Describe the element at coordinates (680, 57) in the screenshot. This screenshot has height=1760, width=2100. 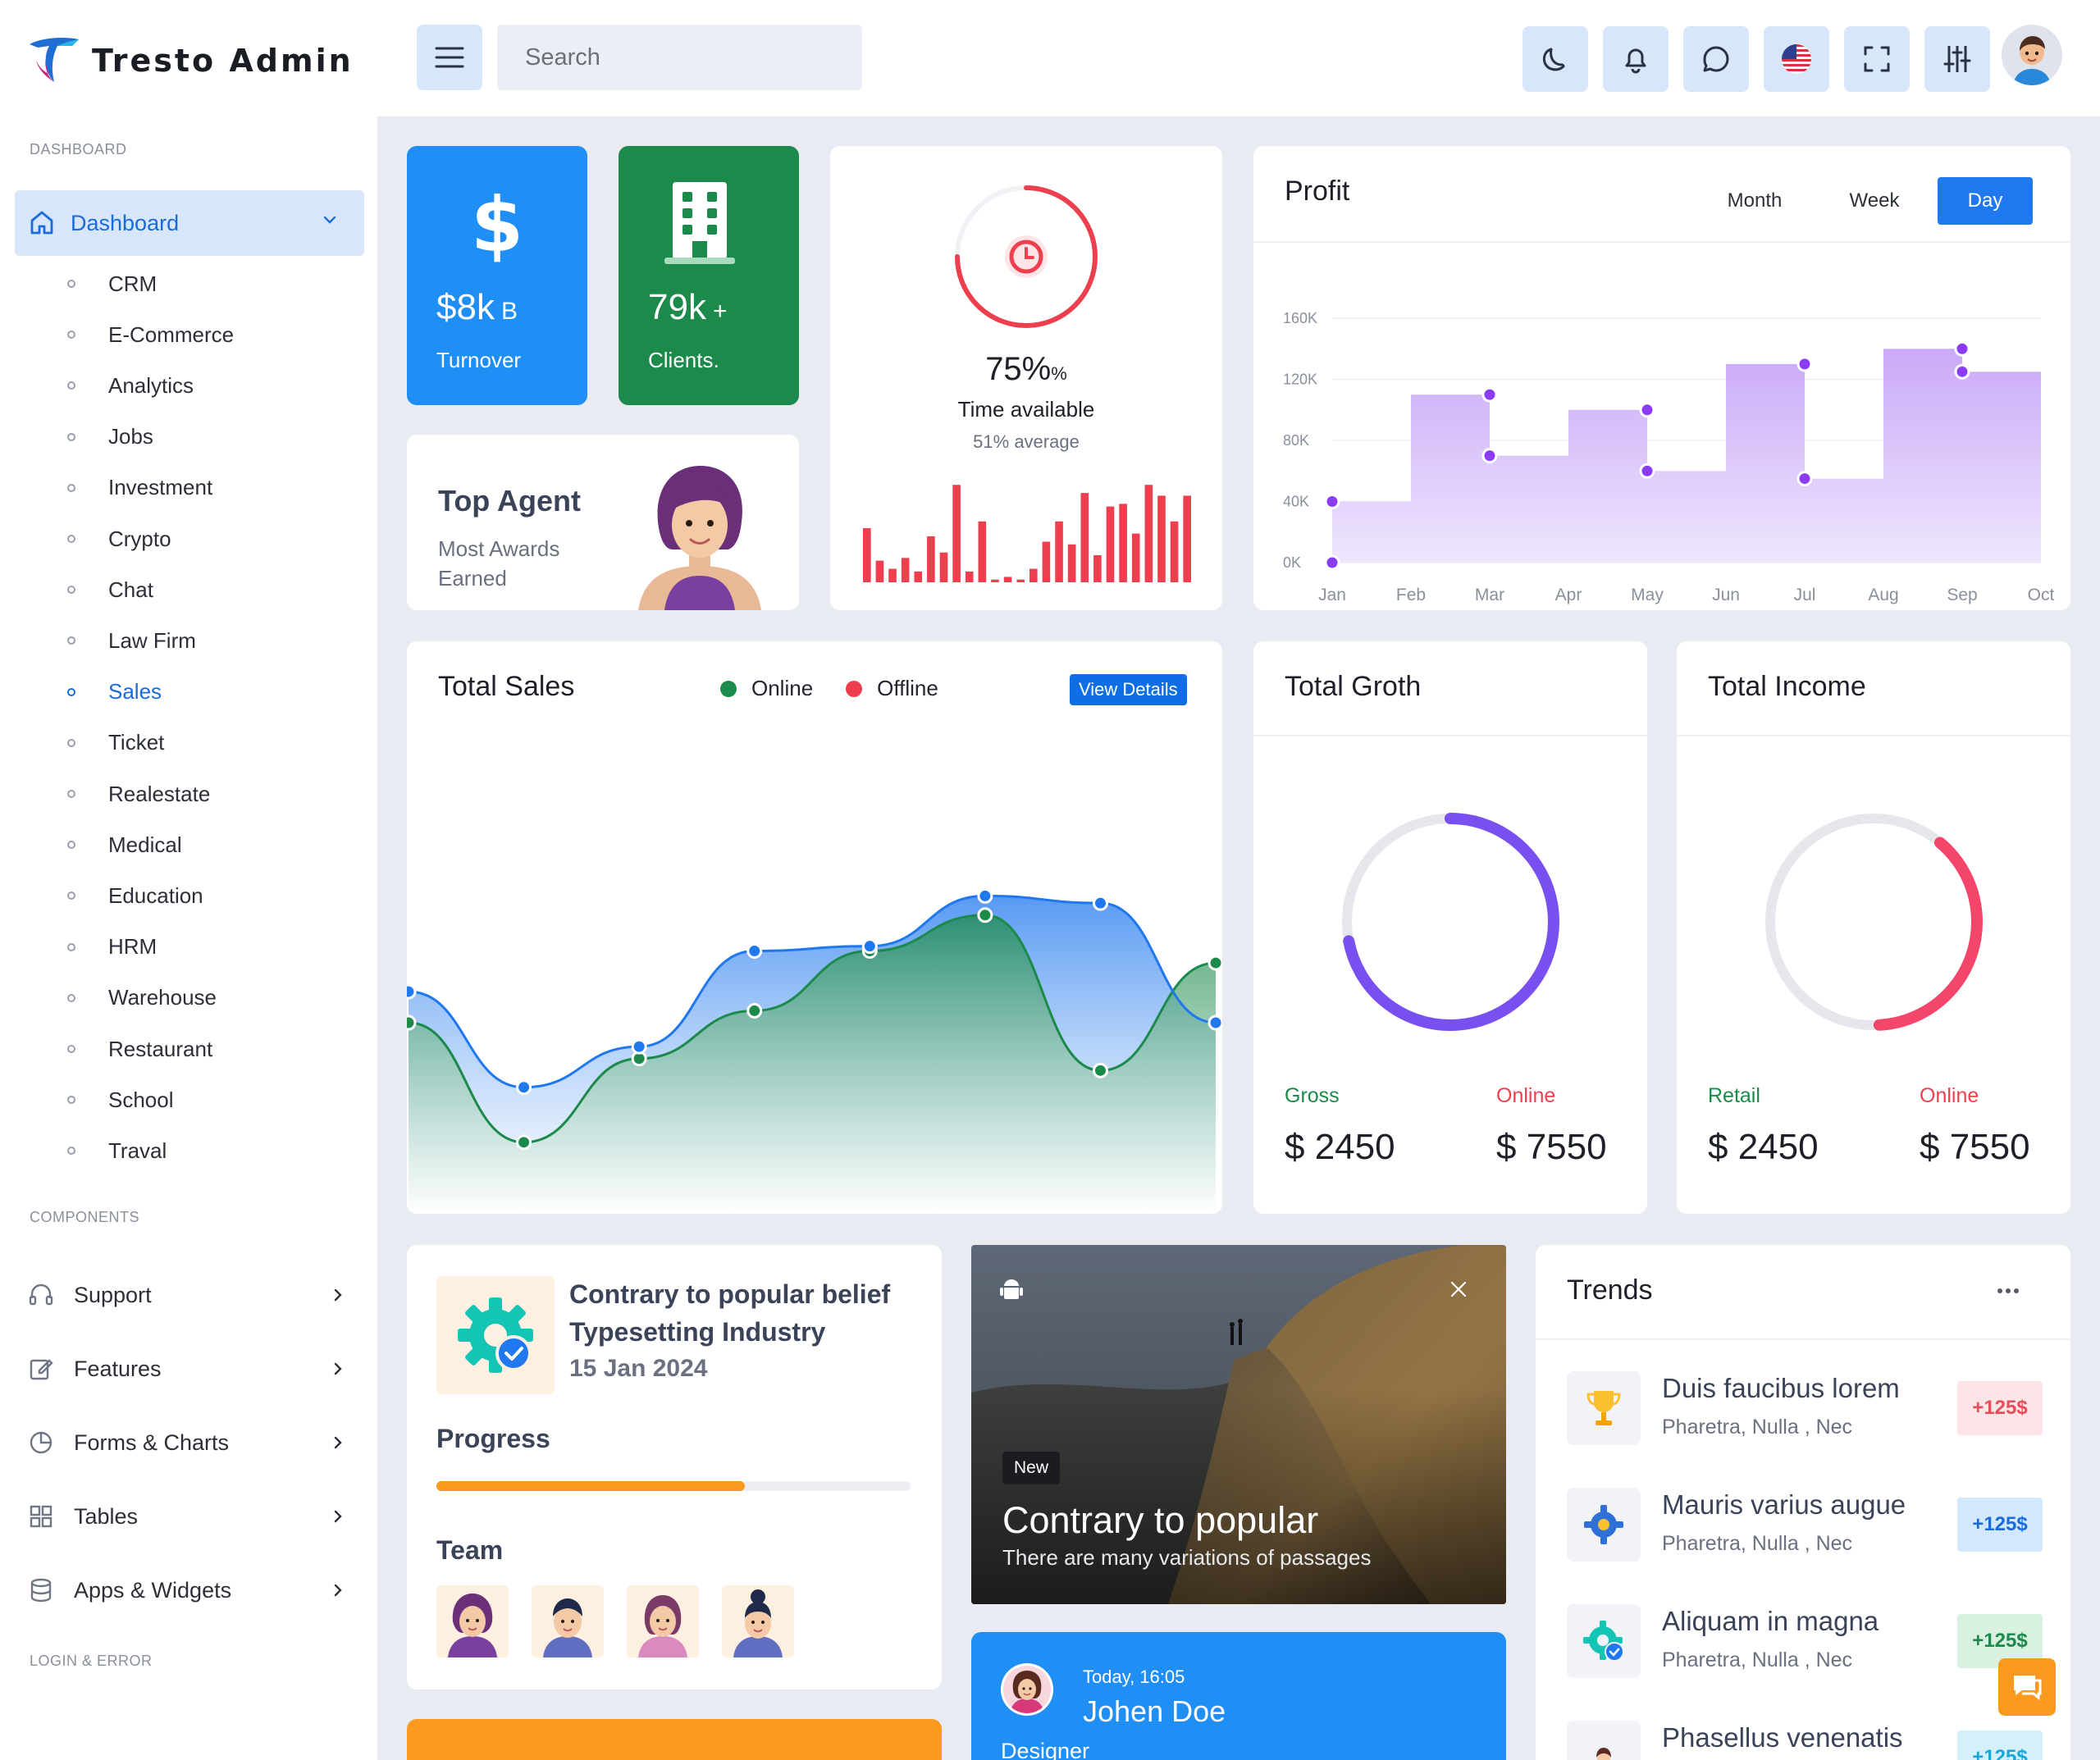
I see `search-input` at that location.